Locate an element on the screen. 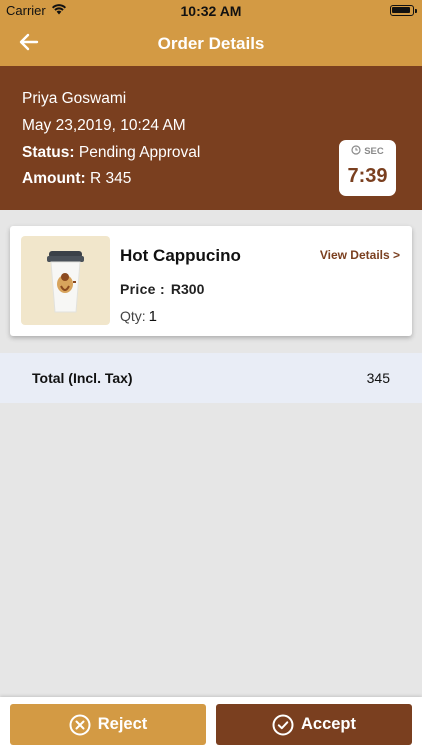  order-status: Status: Pending Approval is located at coordinates (111, 153).